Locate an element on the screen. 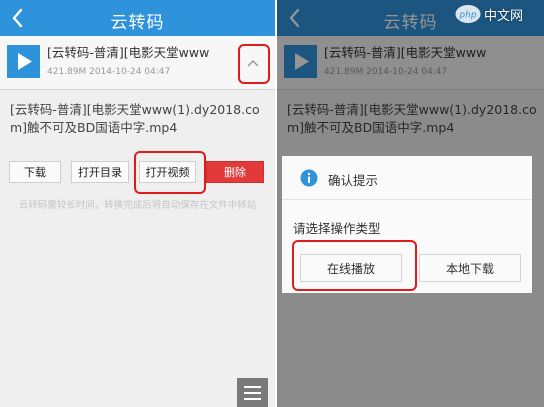 Image resolution: width=544 pixels, height=407 pixels. file-meta: 421.89M 2014-10-24 04:47 is located at coordinates (109, 72).